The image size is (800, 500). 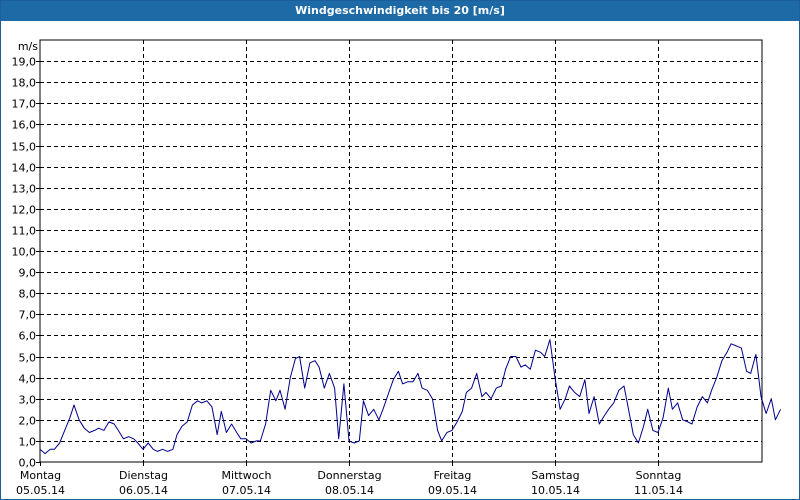 What do you see at coordinates (28, 273) in the screenshot?
I see `y-tick-label: 9,0` at bounding box center [28, 273].